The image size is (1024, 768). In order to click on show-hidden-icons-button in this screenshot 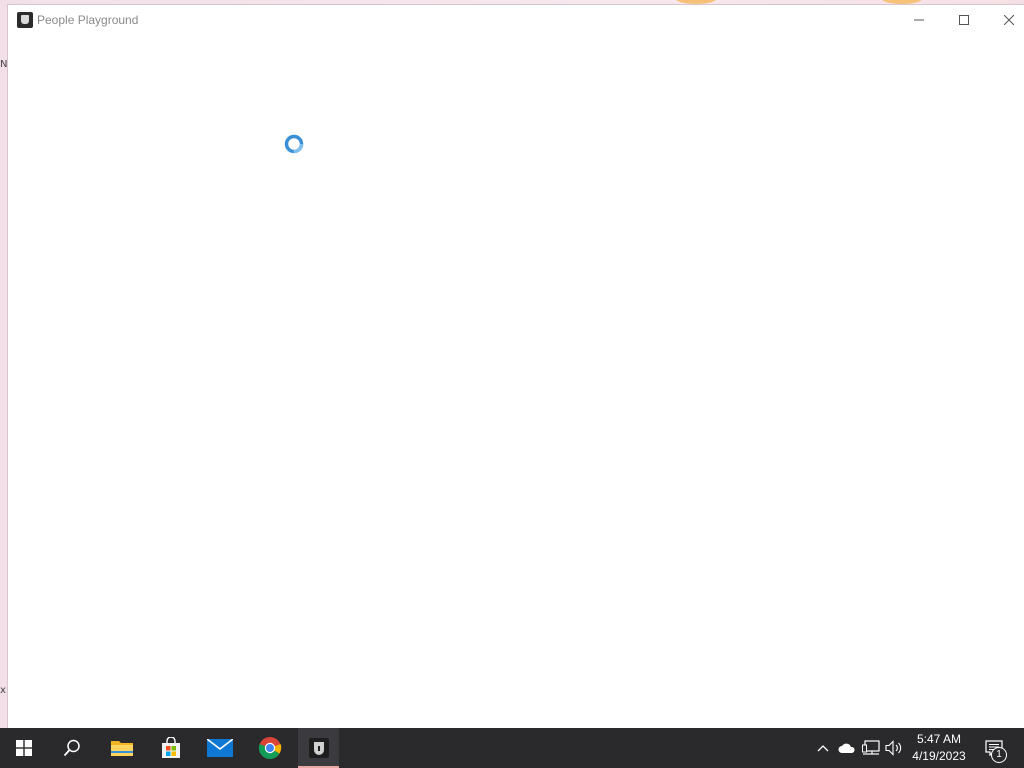, I will do `click(823, 748)`.